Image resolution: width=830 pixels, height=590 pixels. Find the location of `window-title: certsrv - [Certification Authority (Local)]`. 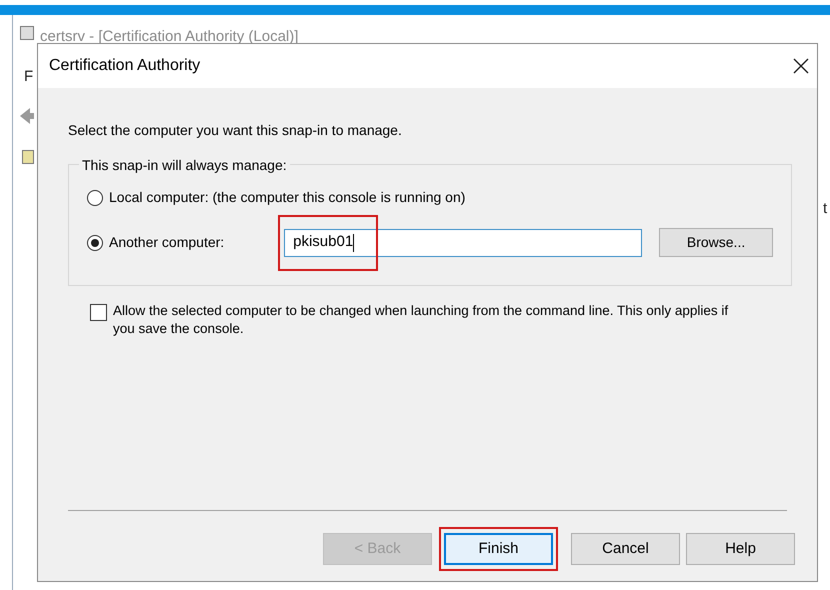

window-title: certsrv - [Certification Authority (Local)] is located at coordinates (169, 37).